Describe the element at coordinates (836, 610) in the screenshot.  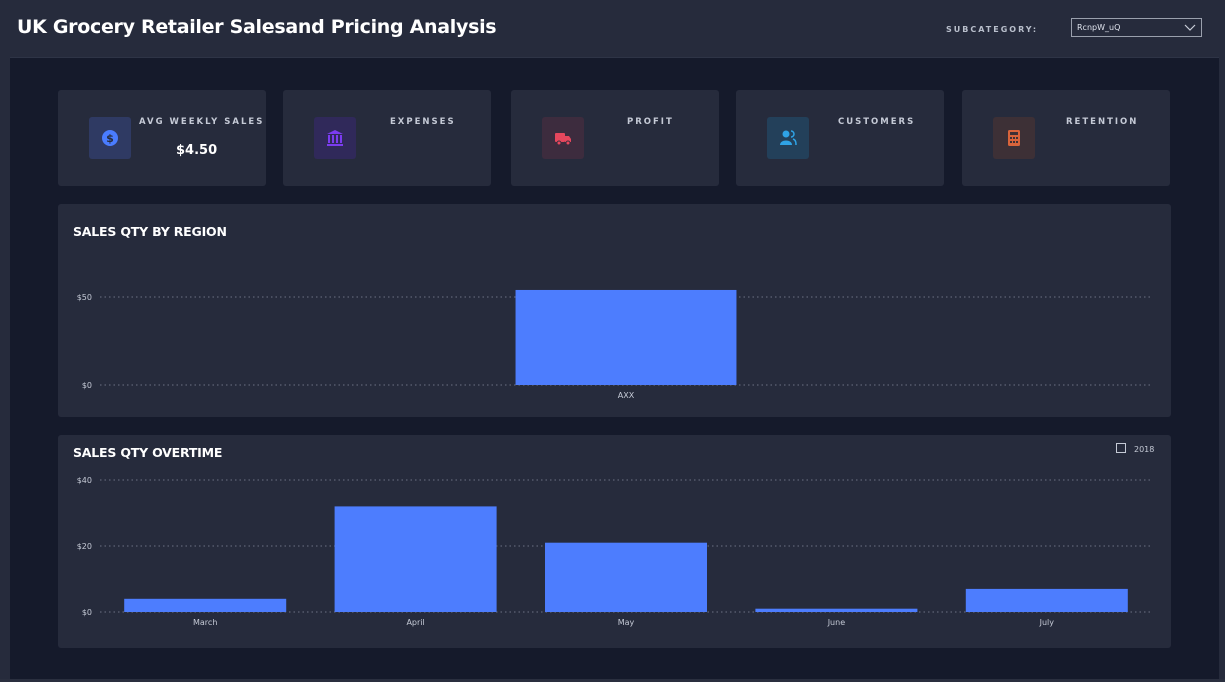
I see `bar-june` at that location.